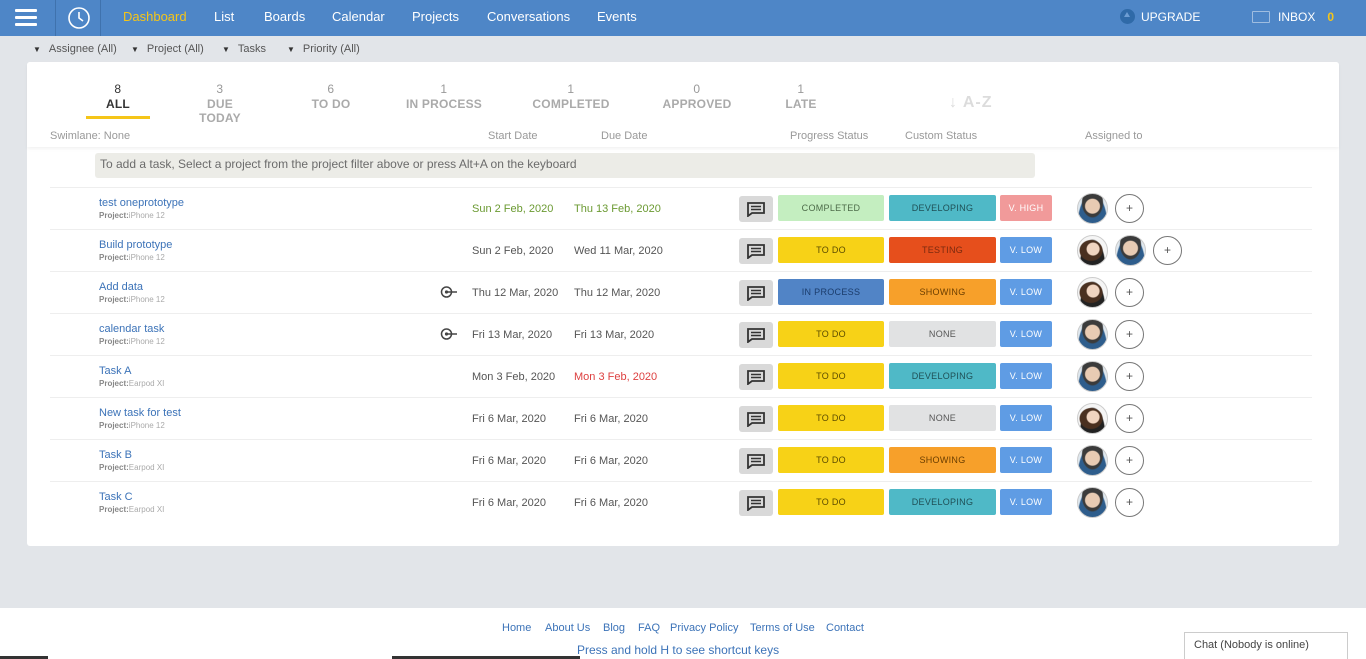  I want to click on tab-to-do: 6 TO DO, so click(331, 96).